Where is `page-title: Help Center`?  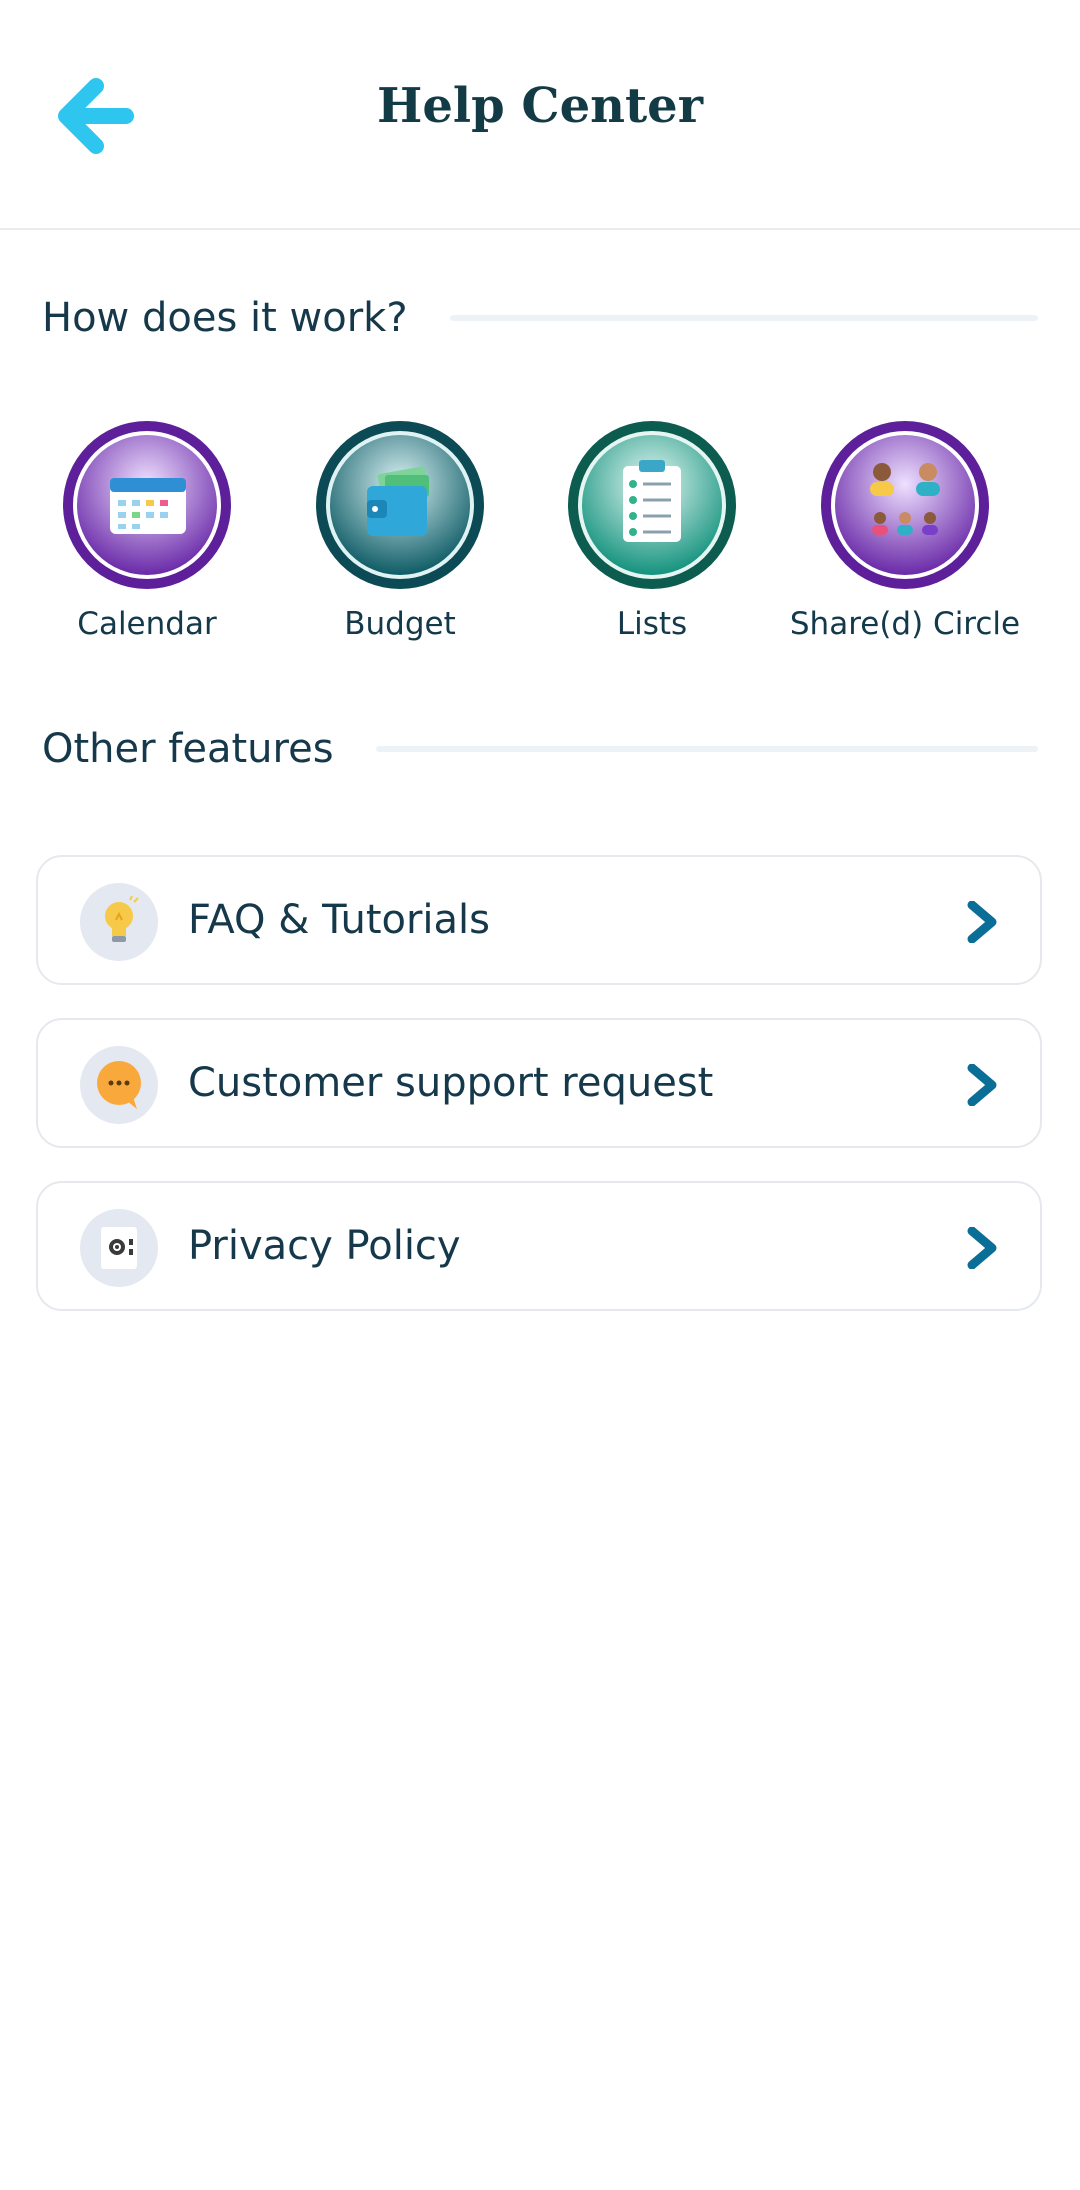 page-title: Help Center is located at coordinates (540, 106).